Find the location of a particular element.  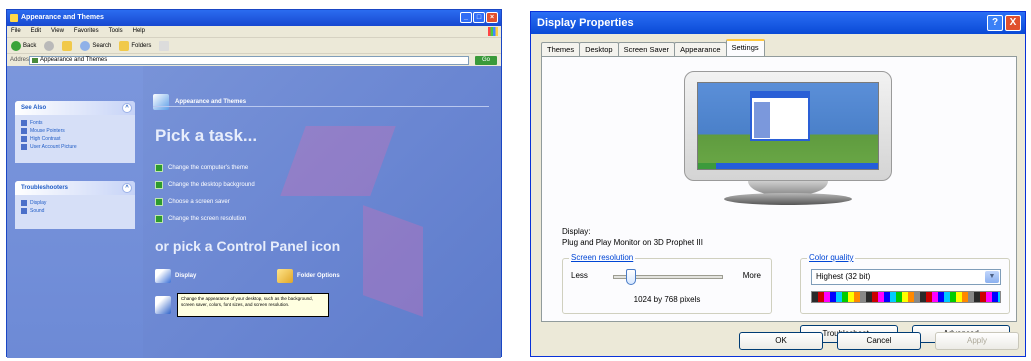

troubleshooters-header: Troubleshooters ^ is located at coordinates (75, 188).